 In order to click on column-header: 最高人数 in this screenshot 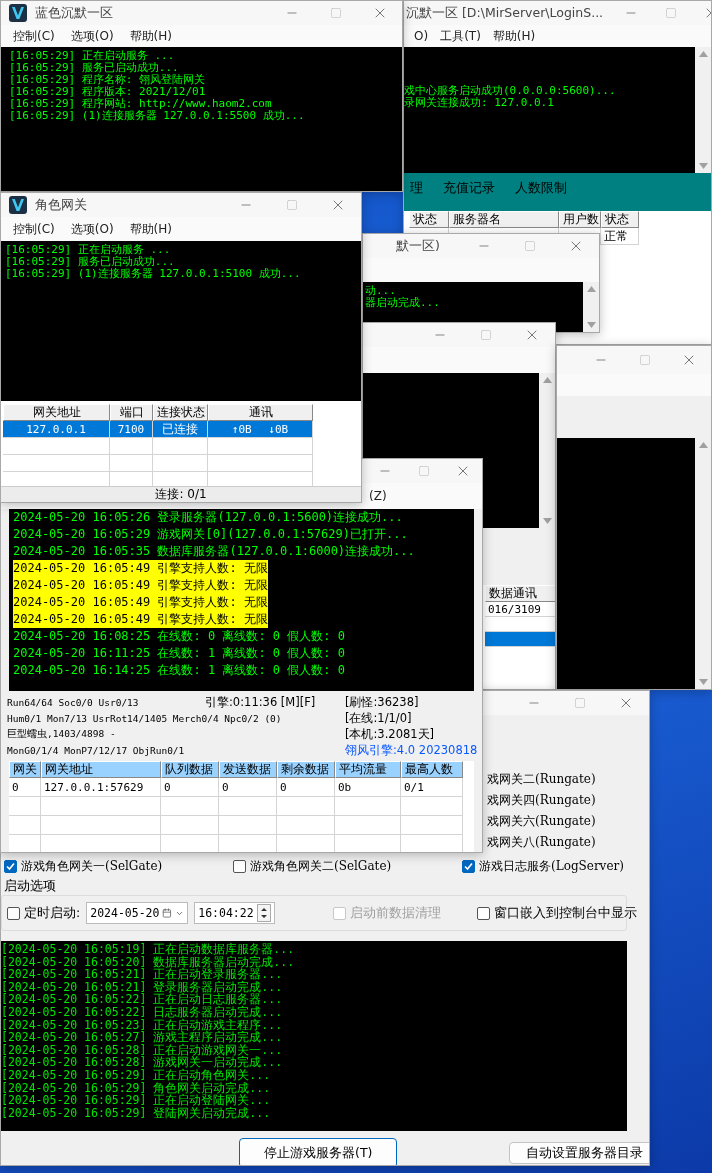, I will do `click(432, 769)`.